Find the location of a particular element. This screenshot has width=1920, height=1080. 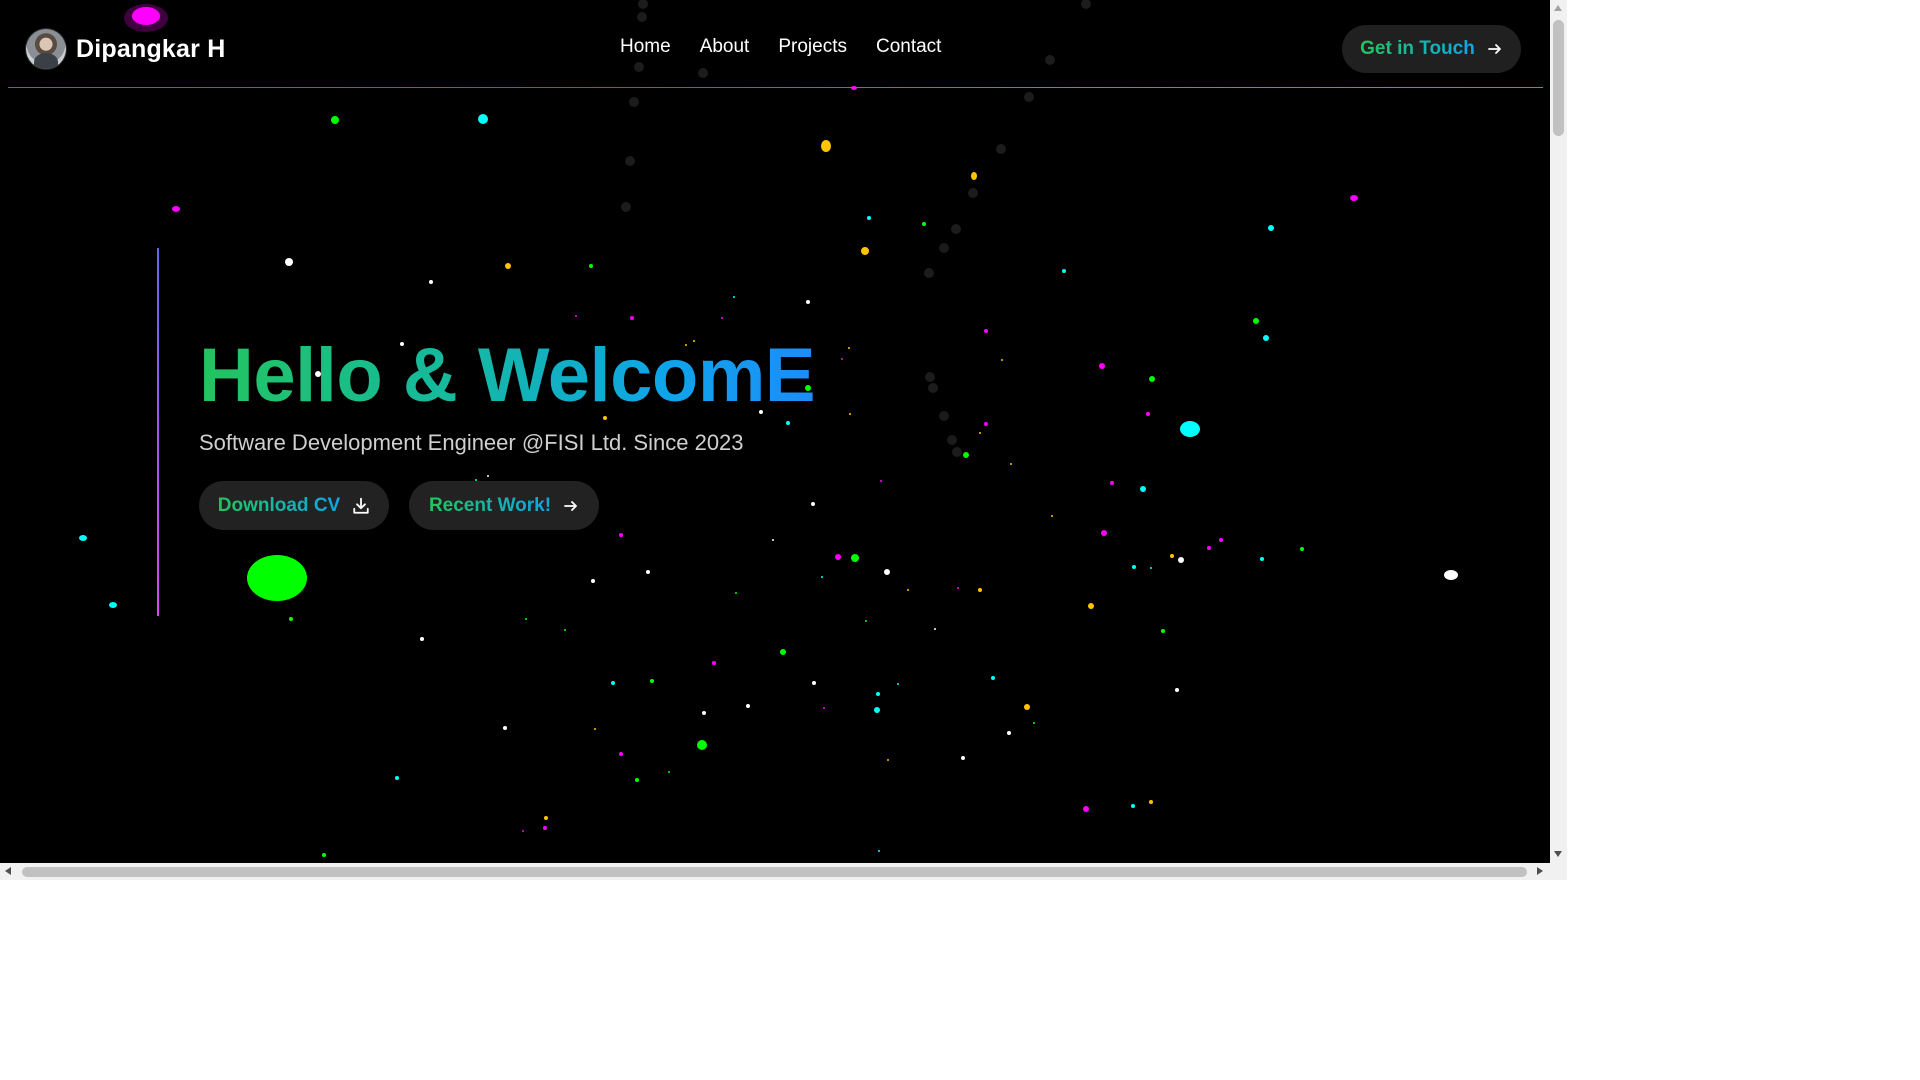

nav-links: Home About Projects Contact is located at coordinates (780, 47).